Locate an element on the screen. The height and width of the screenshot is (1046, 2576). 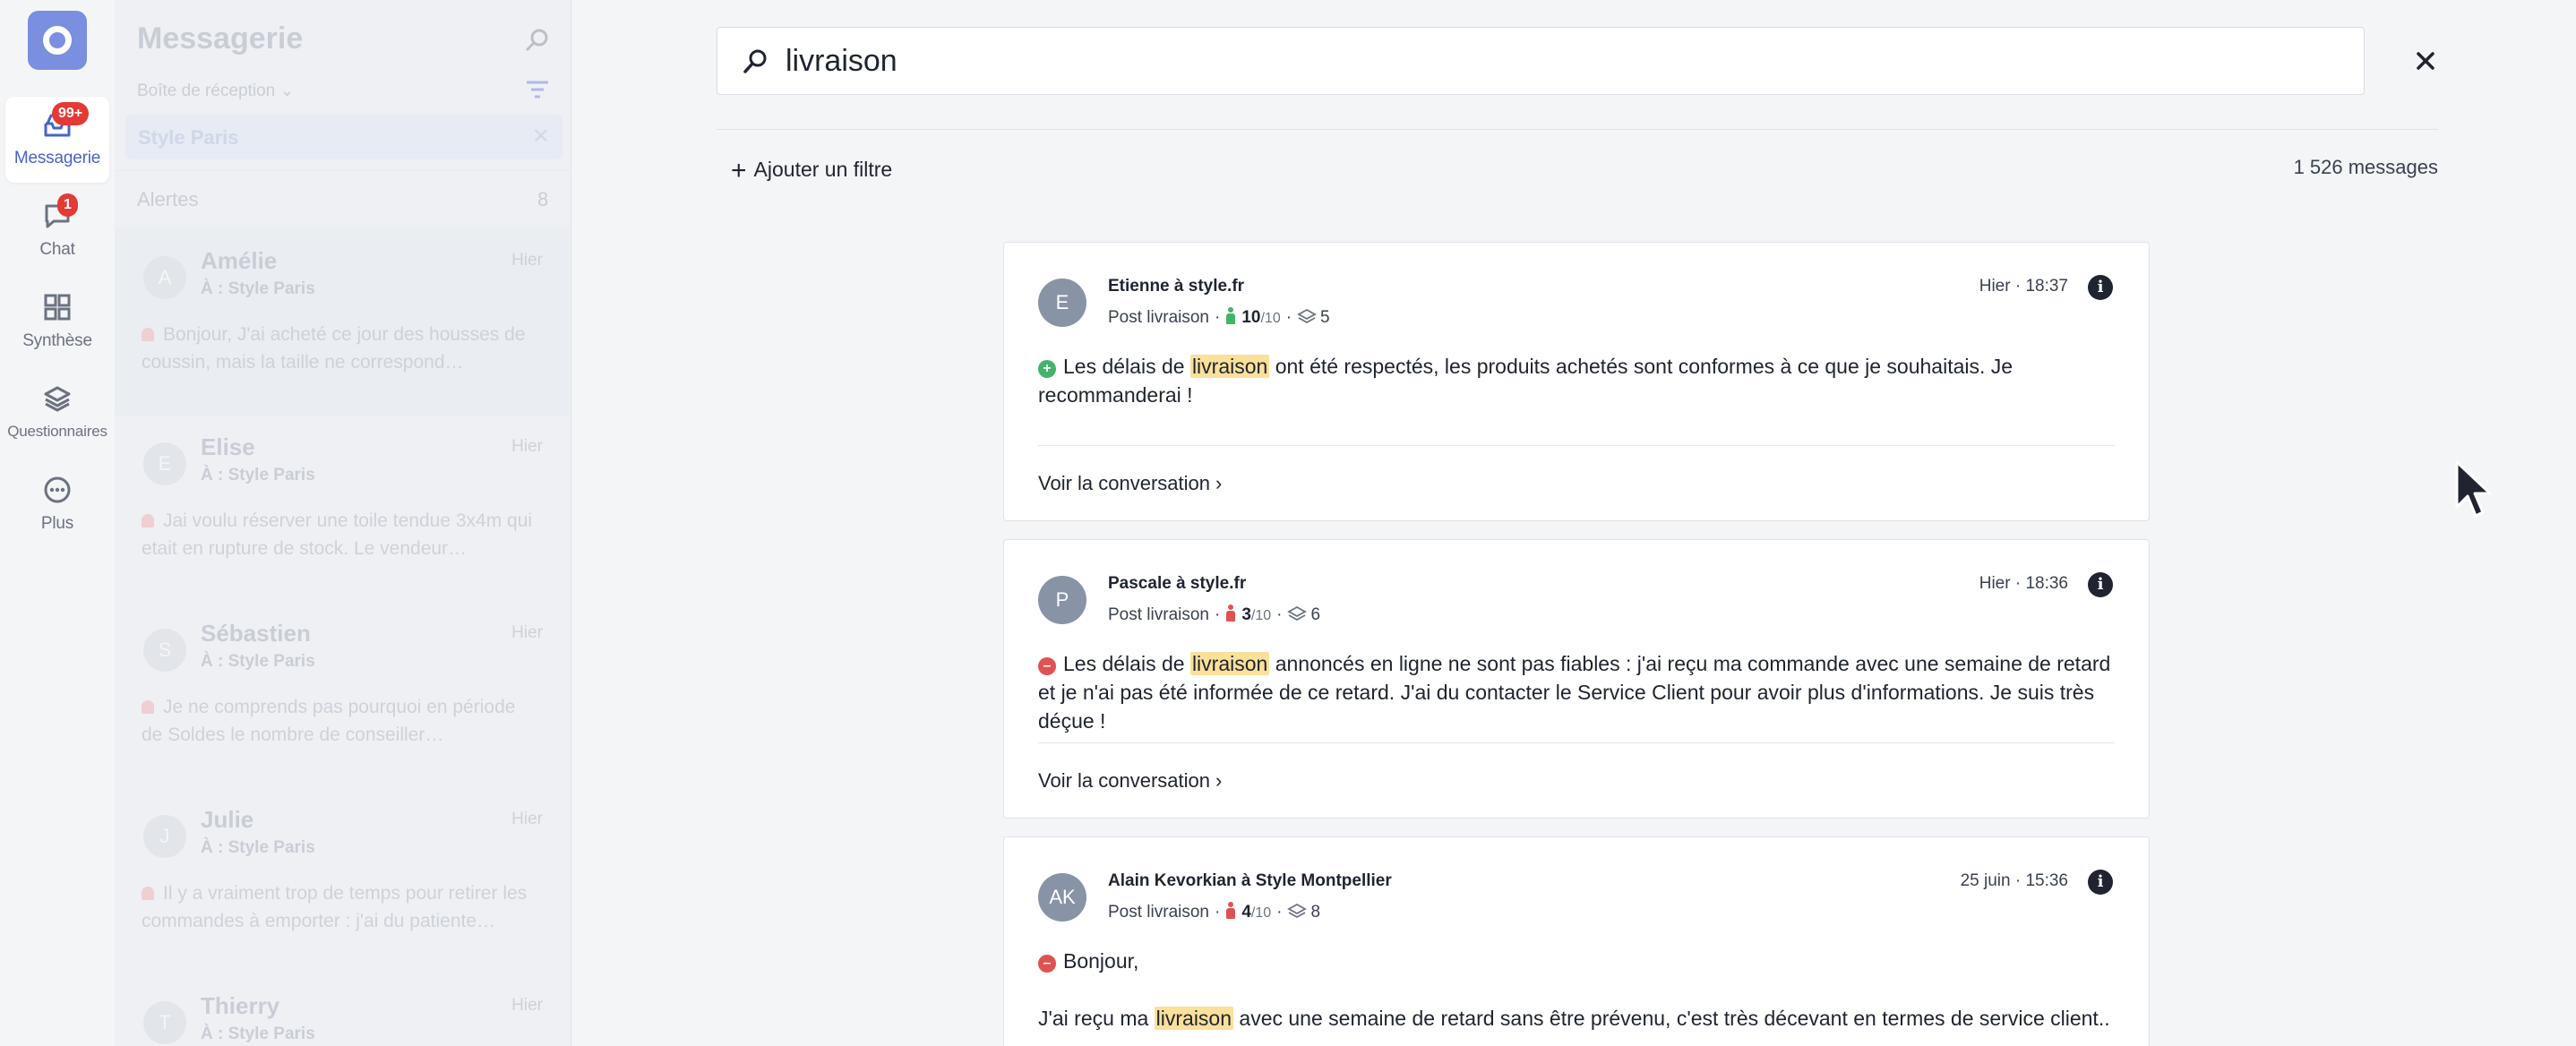
result-time: 25 juin · 15:36 is located at coordinates (2014, 880).